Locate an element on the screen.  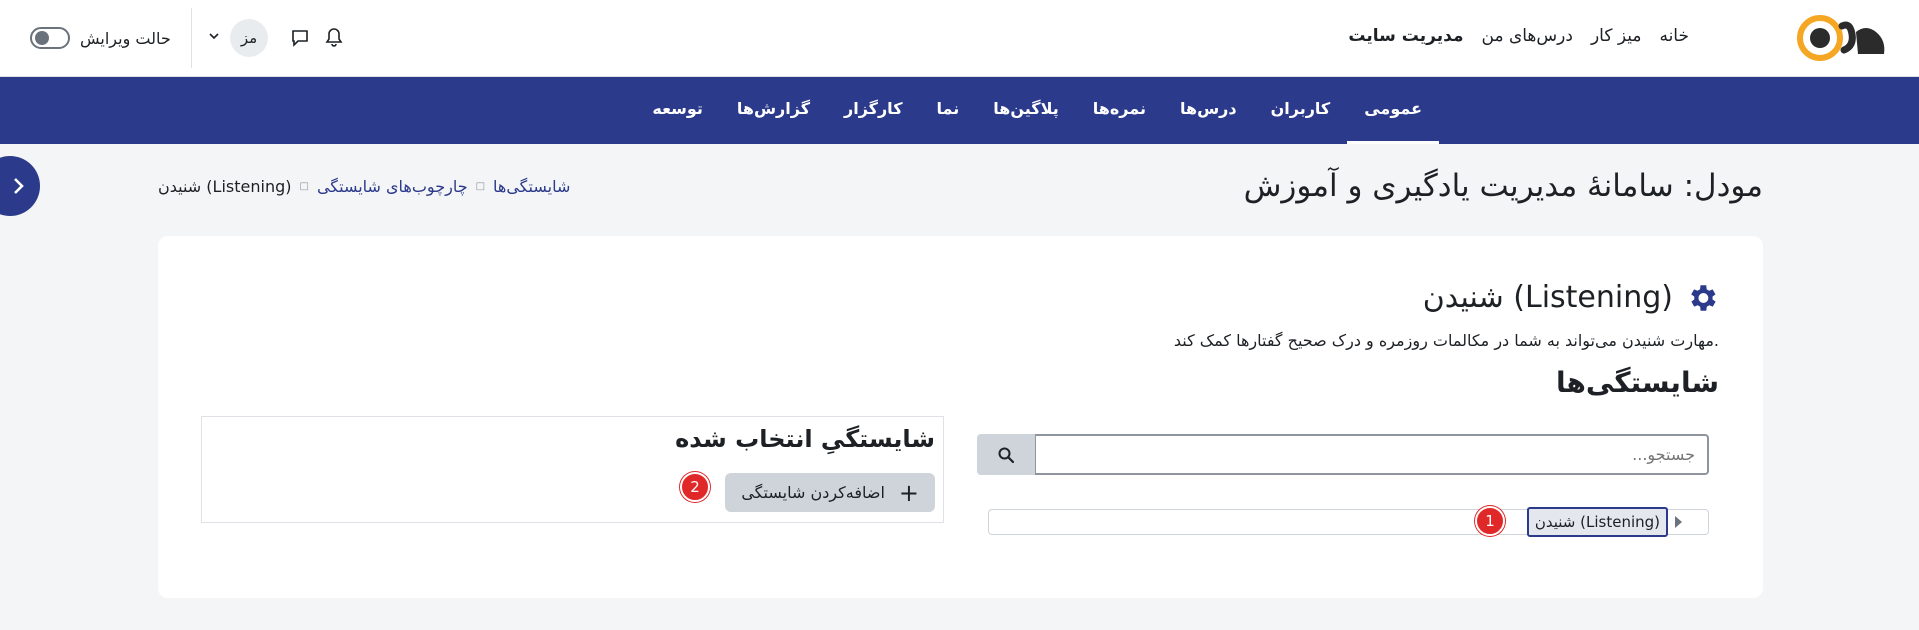
edit-mode-control: حالت ویرایش is located at coordinates (100, 38).